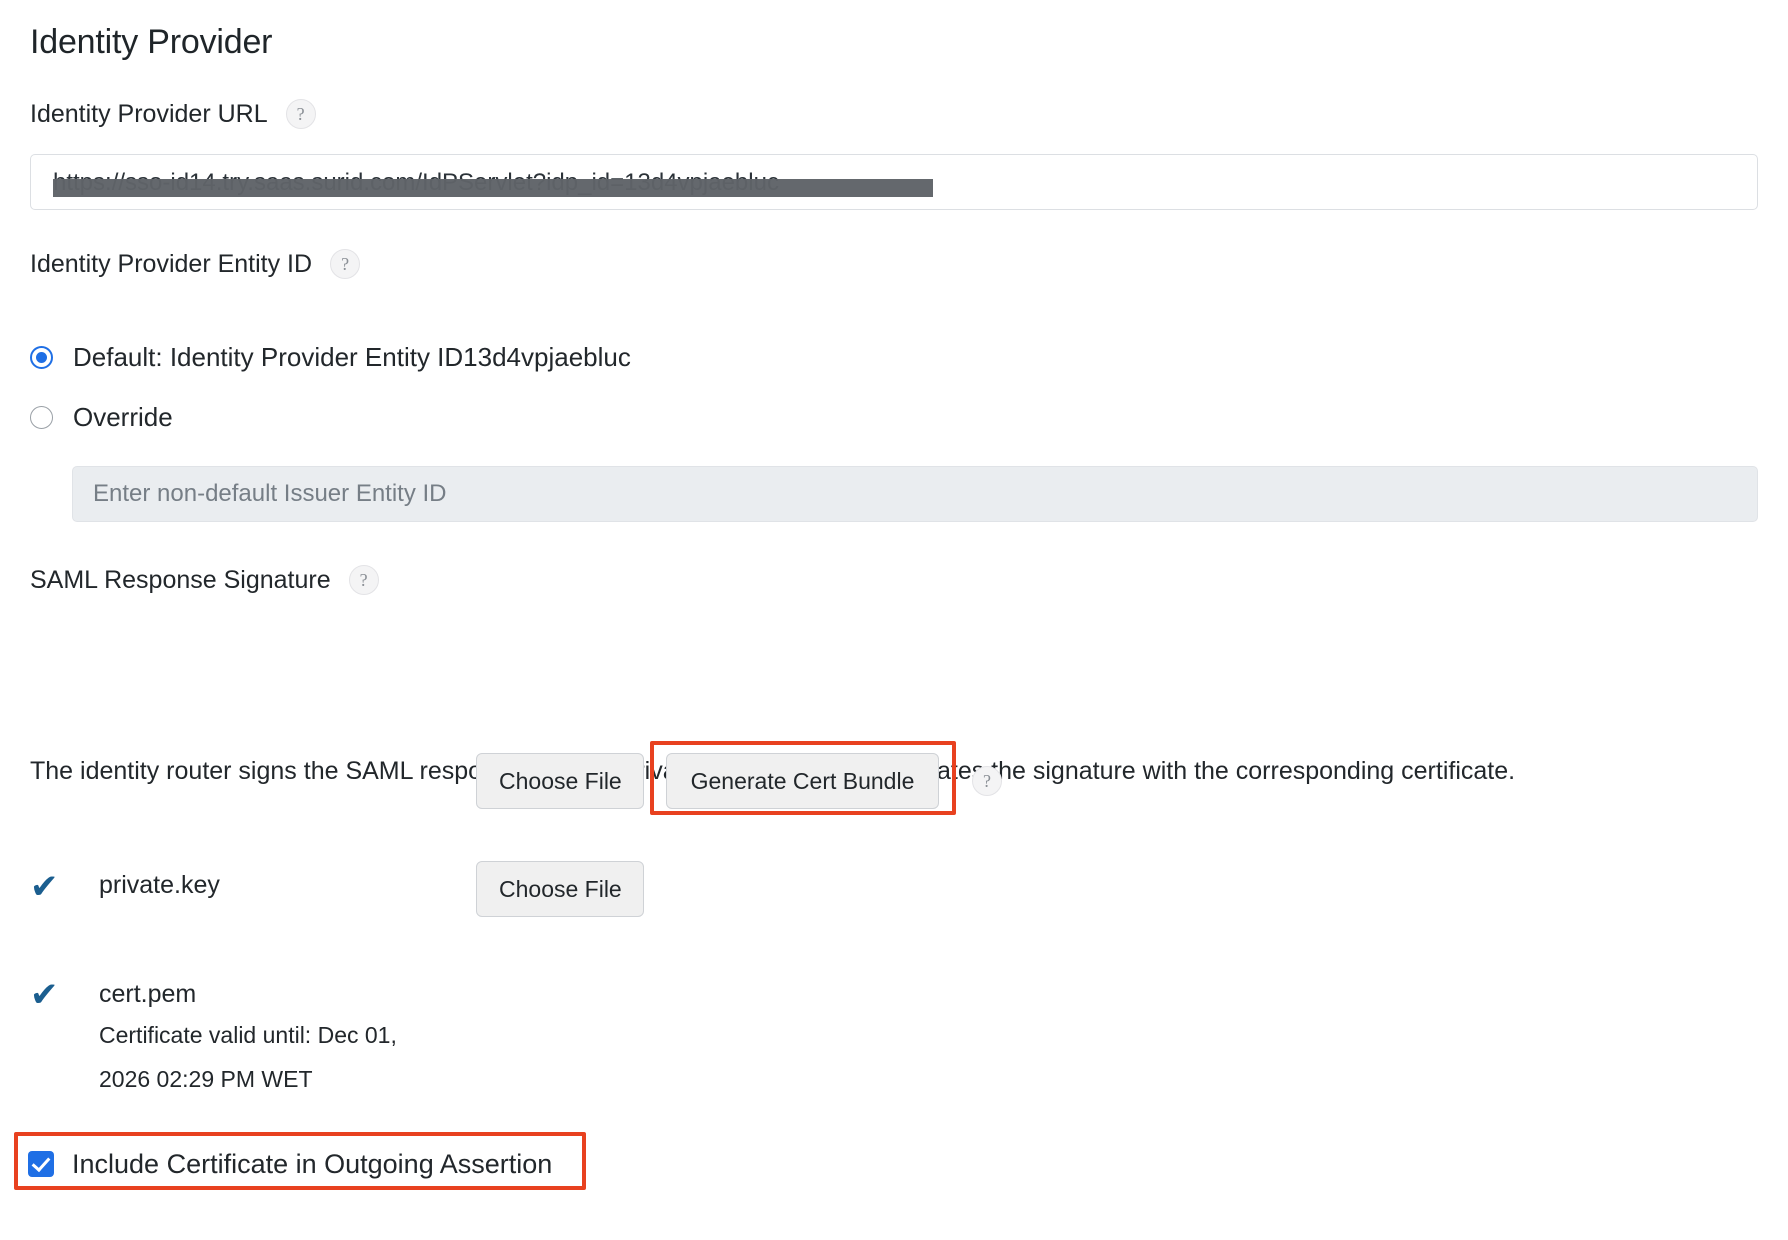 The height and width of the screenshot is (1240, 1788). What do you see at coordinates (802, 781) in the screenshot?
I see `generate-cert-bundle-button: Generate Cert Bundle` at bounding box center [802, 781].